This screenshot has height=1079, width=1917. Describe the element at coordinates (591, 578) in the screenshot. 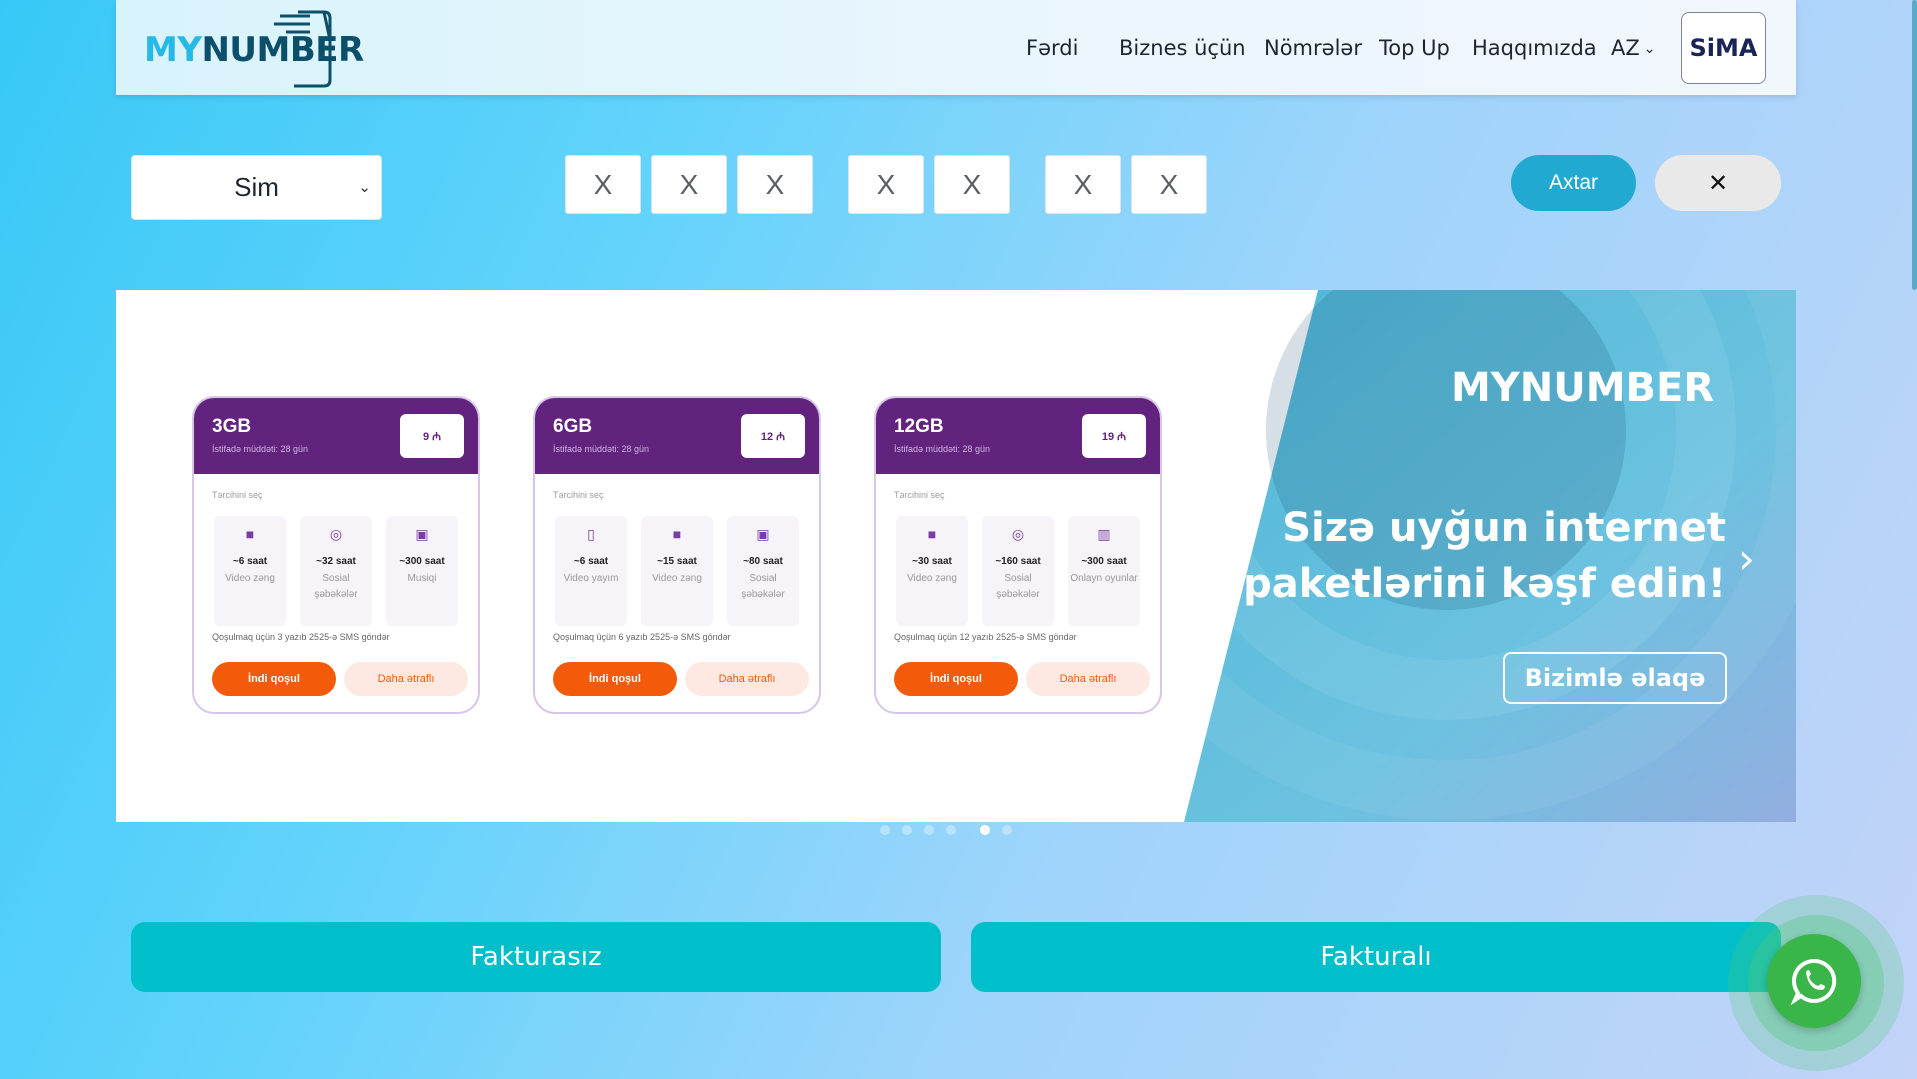

I see `option-label: Video yayım` at that location.